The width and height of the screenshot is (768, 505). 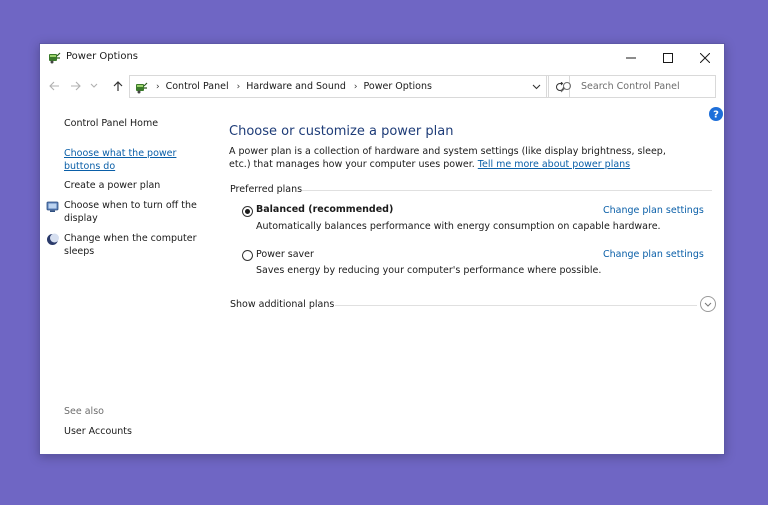 What do you see at coordinates (653, 254) in the screenshot?
I see `power-saver-change-settings-link: Change plan settings` at bounding box center [653, 254].